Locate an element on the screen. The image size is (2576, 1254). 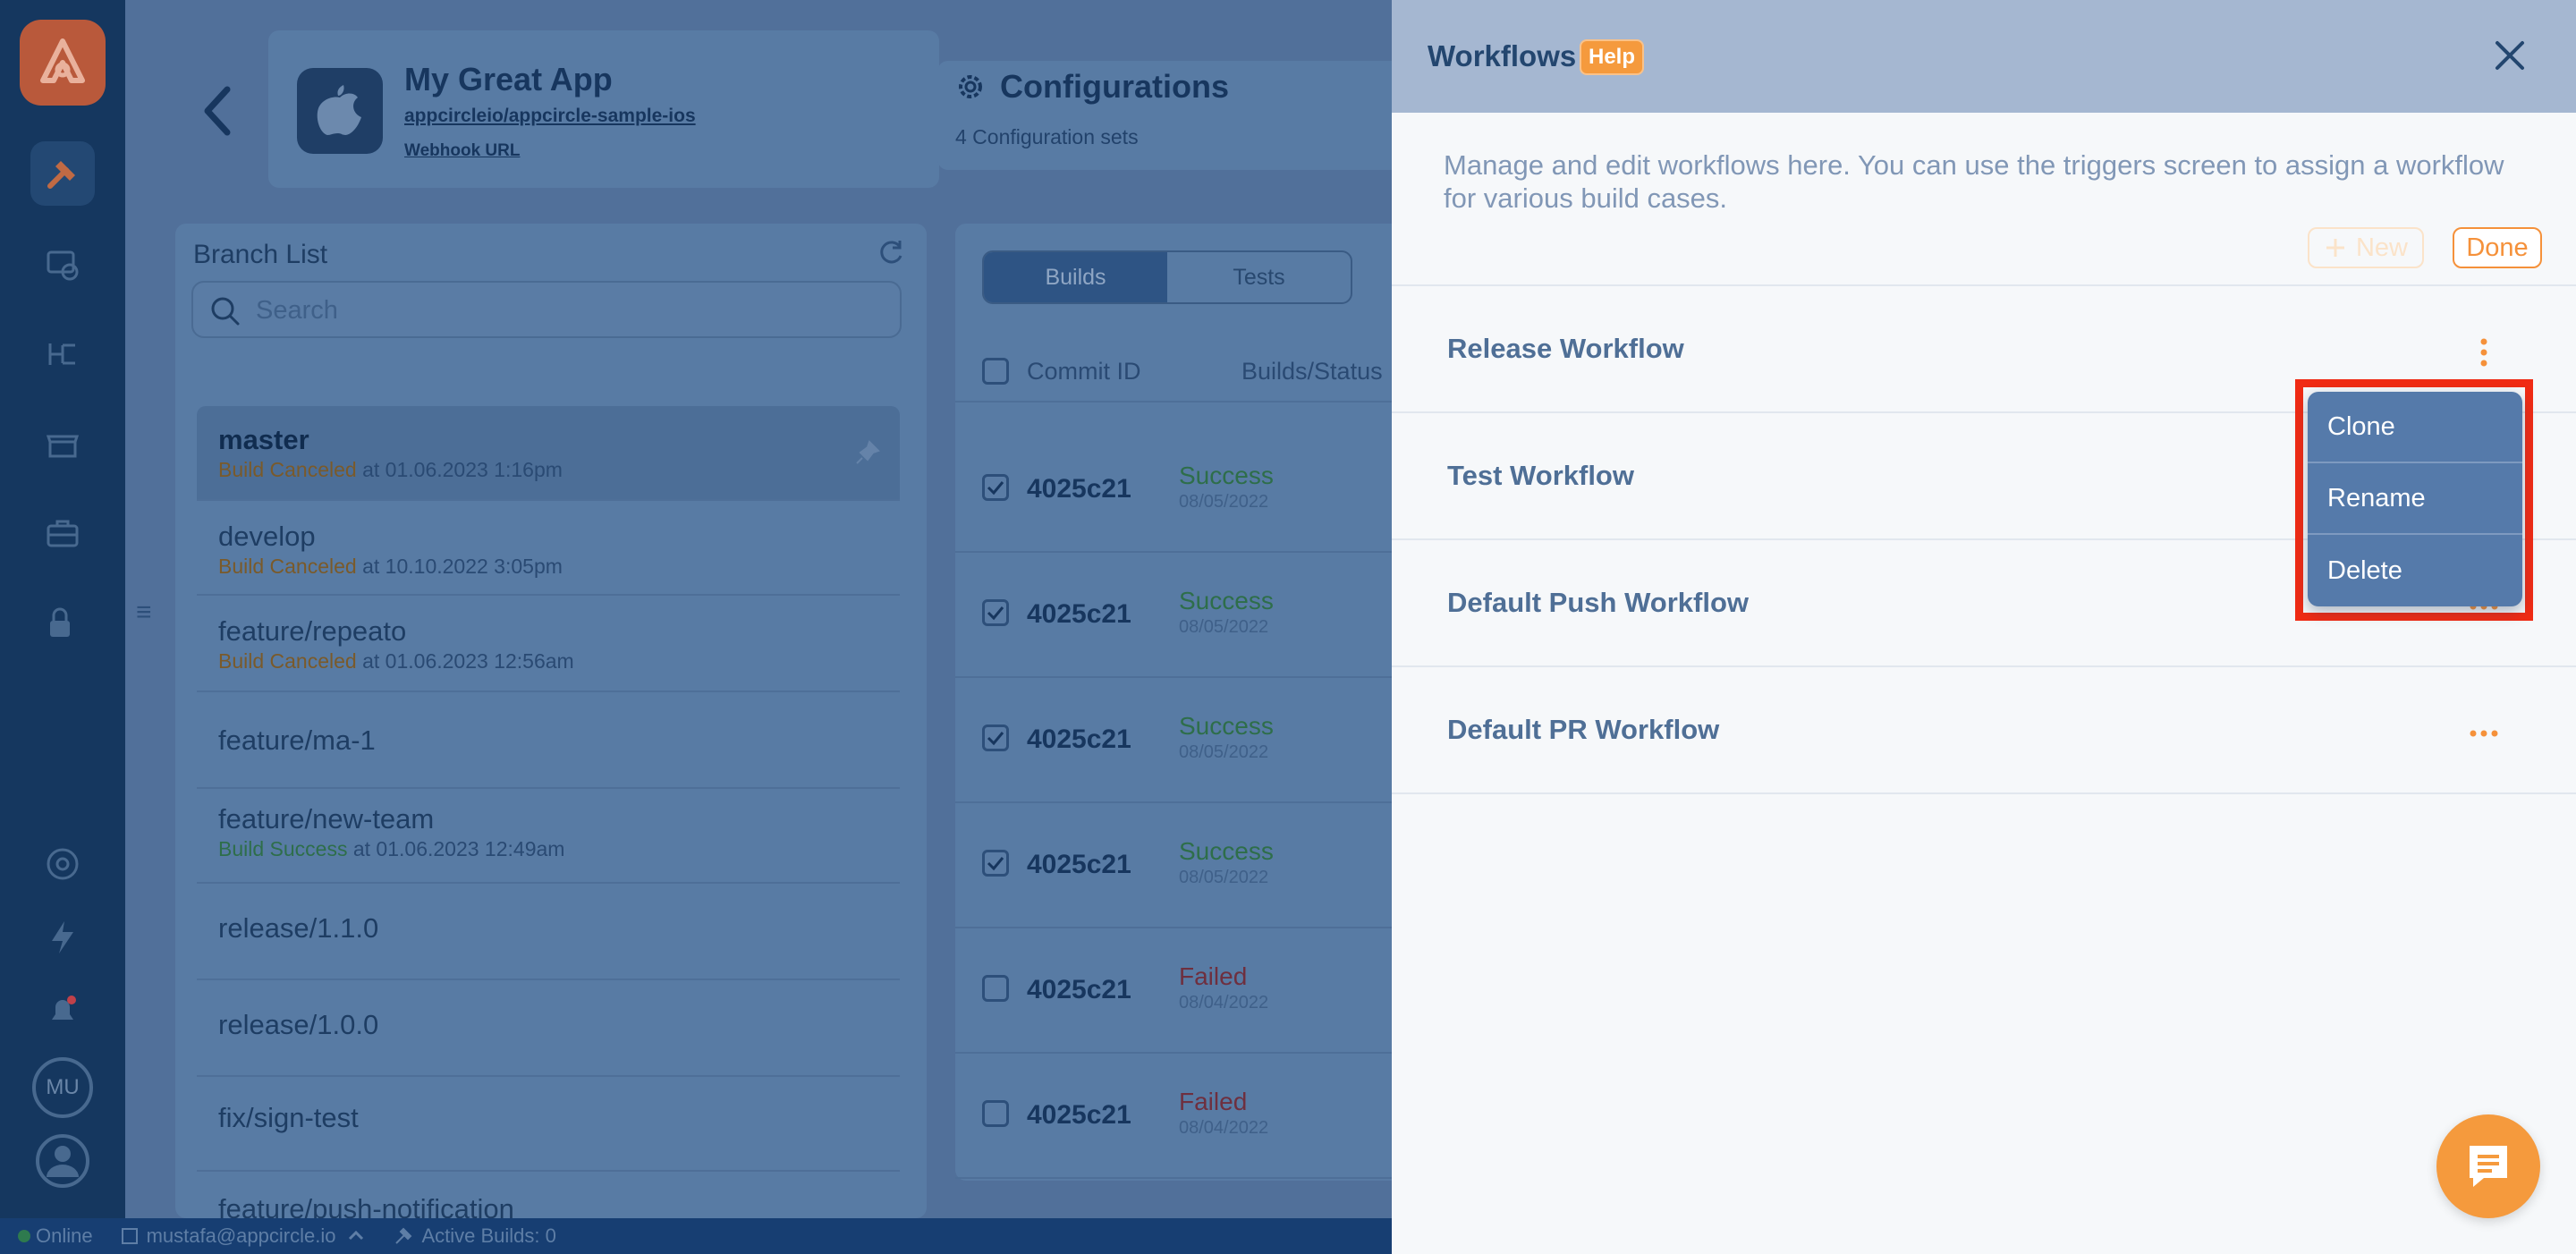
chat-icon is located at coordinates (2488, 1166).